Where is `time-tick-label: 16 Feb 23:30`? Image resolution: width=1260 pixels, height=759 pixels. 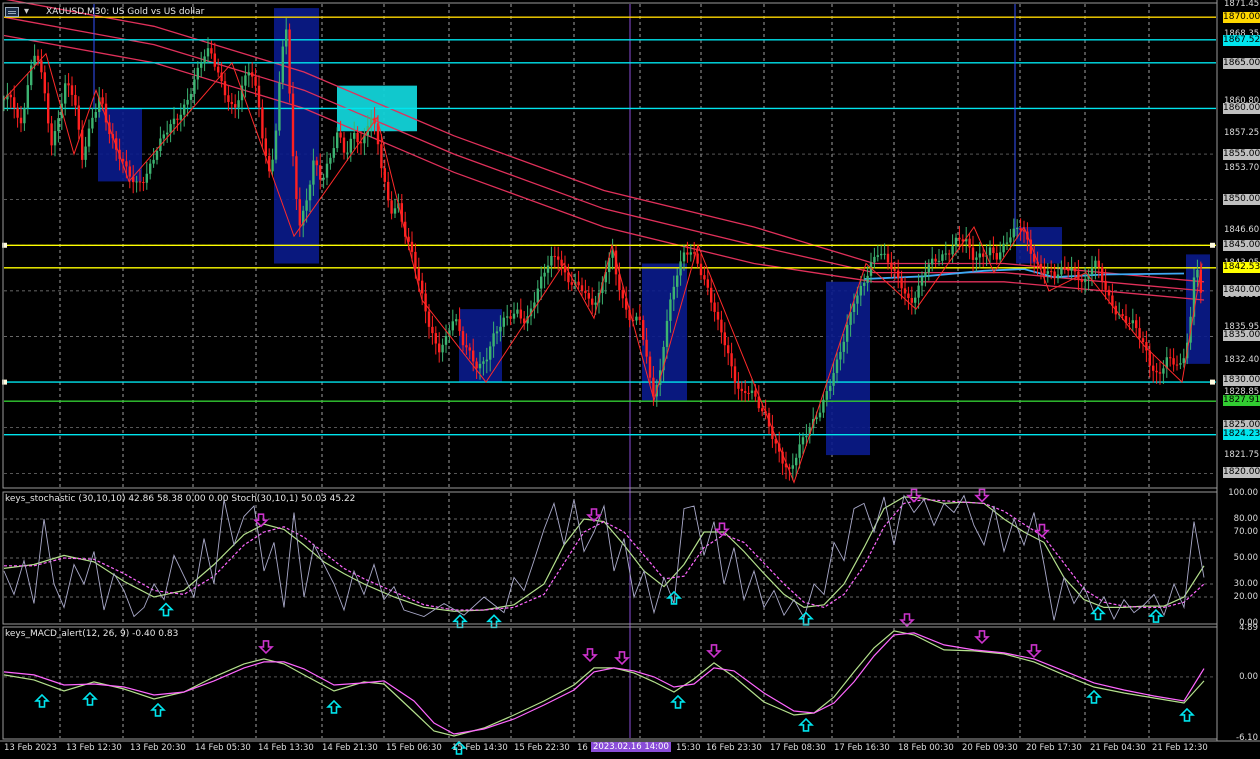
time-tick-label: 16 Feb 23:30 is located at coordinates (734, 748).